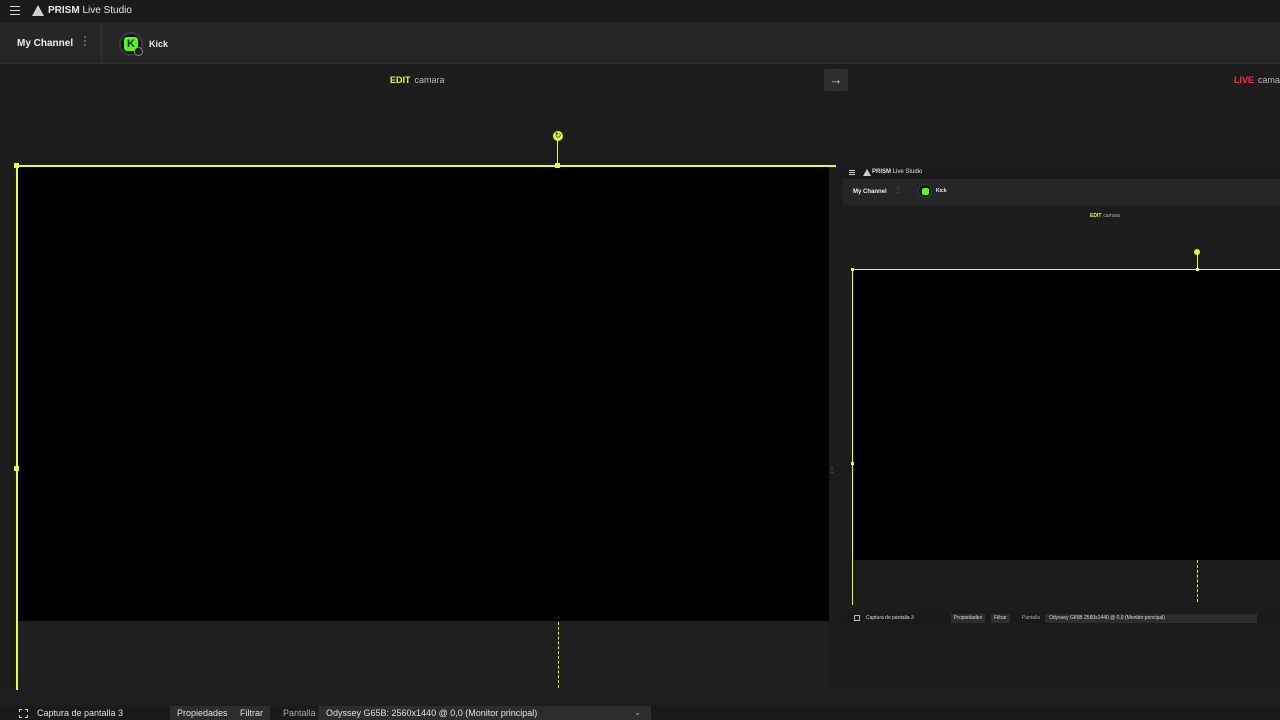 Image resolution: width=1280 pixels, height=720 pixels. I want to click on divider, so click(101, 43).